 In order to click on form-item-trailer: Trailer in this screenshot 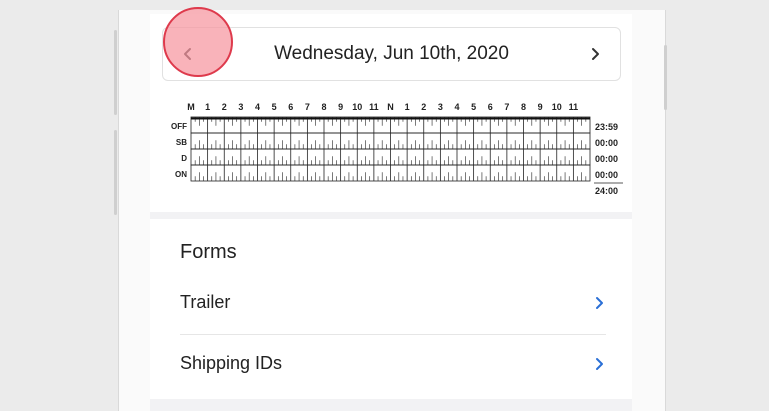, I will do `click(393, 304)`.